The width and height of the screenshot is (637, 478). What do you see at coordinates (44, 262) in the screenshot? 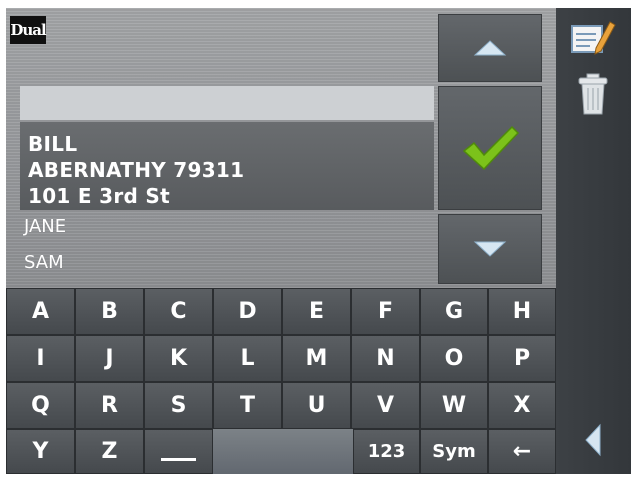
I see `list-item: SAM` at bounding box center [44, 262].